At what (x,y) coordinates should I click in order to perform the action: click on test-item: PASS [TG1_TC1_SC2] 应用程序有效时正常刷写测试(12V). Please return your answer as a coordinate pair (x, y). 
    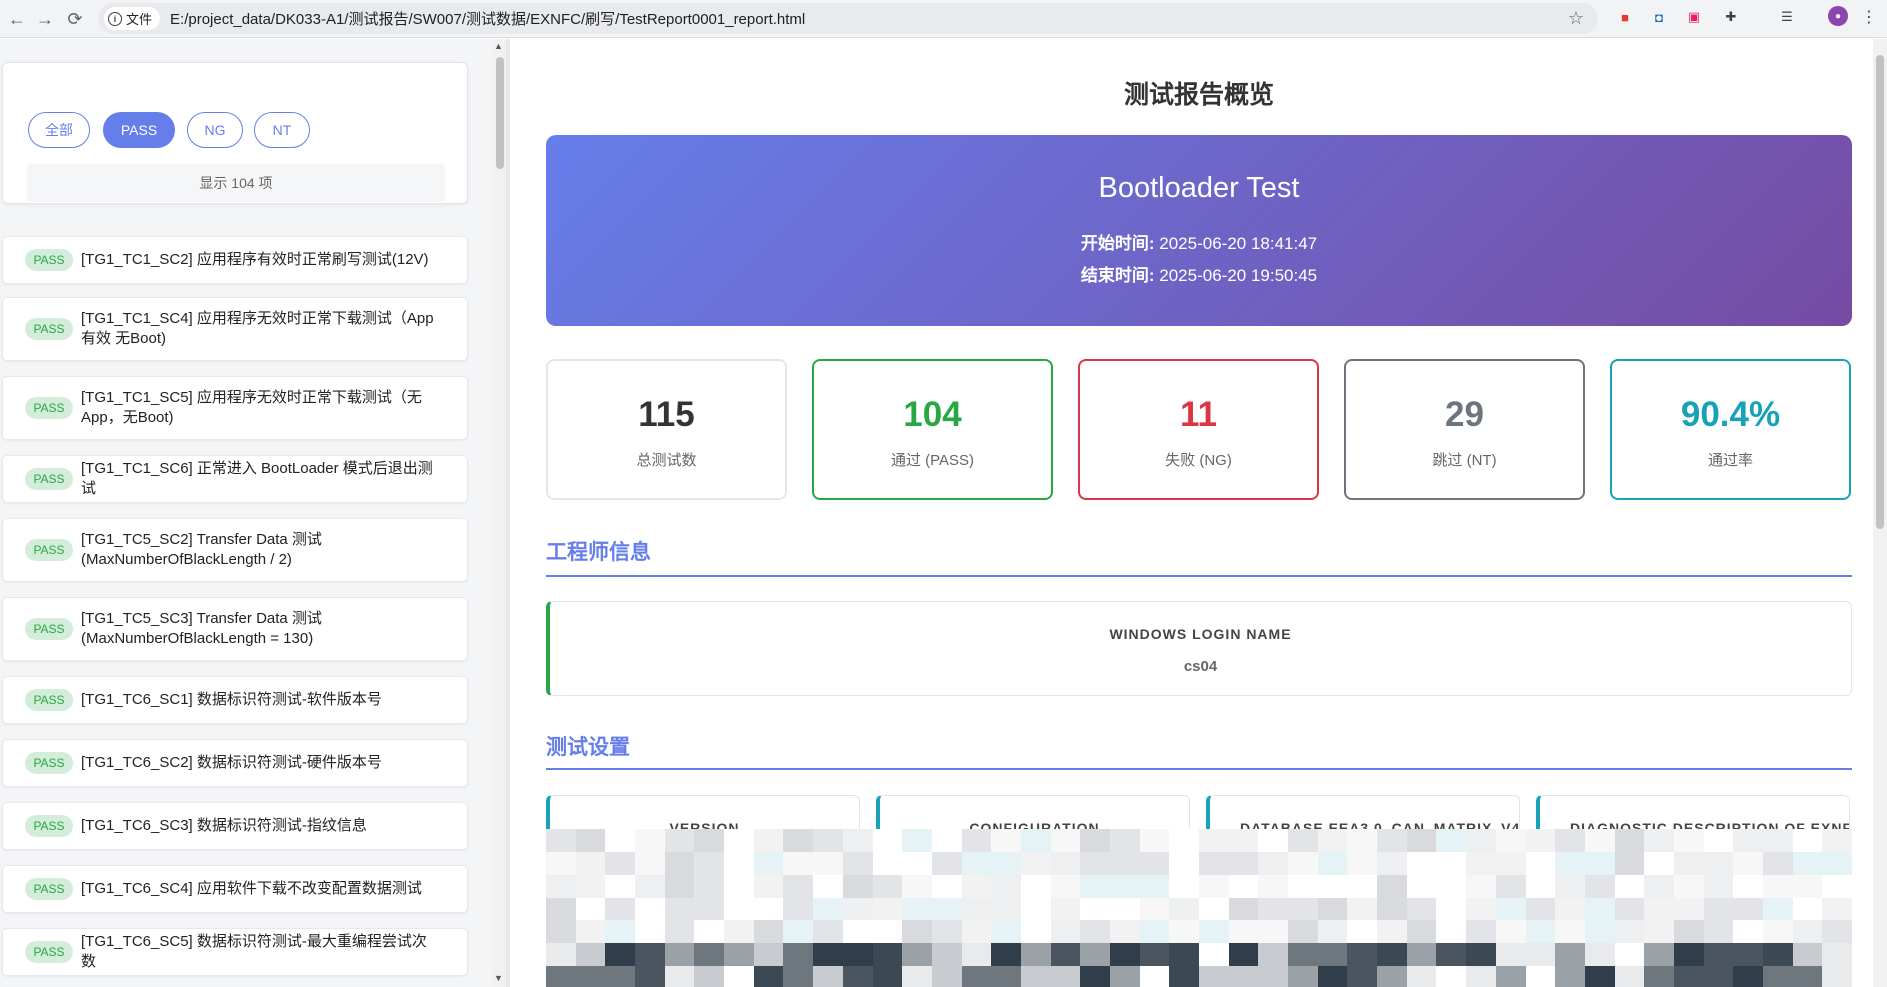
    Looking at the image, I should click on (235, 260).